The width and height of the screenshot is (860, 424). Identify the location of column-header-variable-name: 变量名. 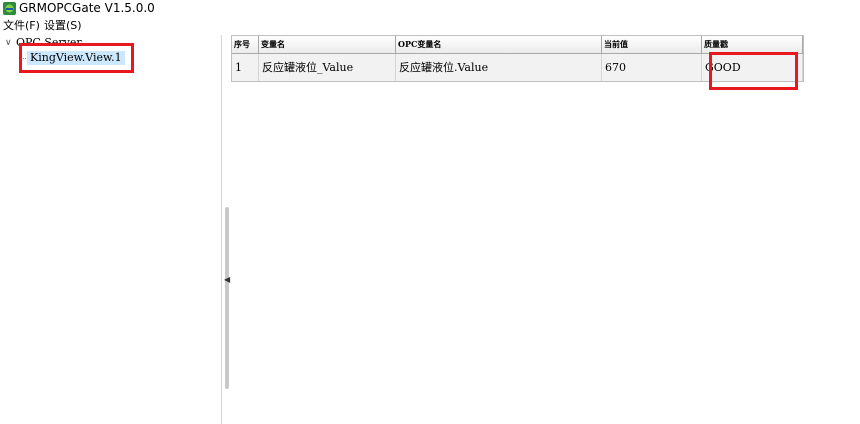
(327, 45).